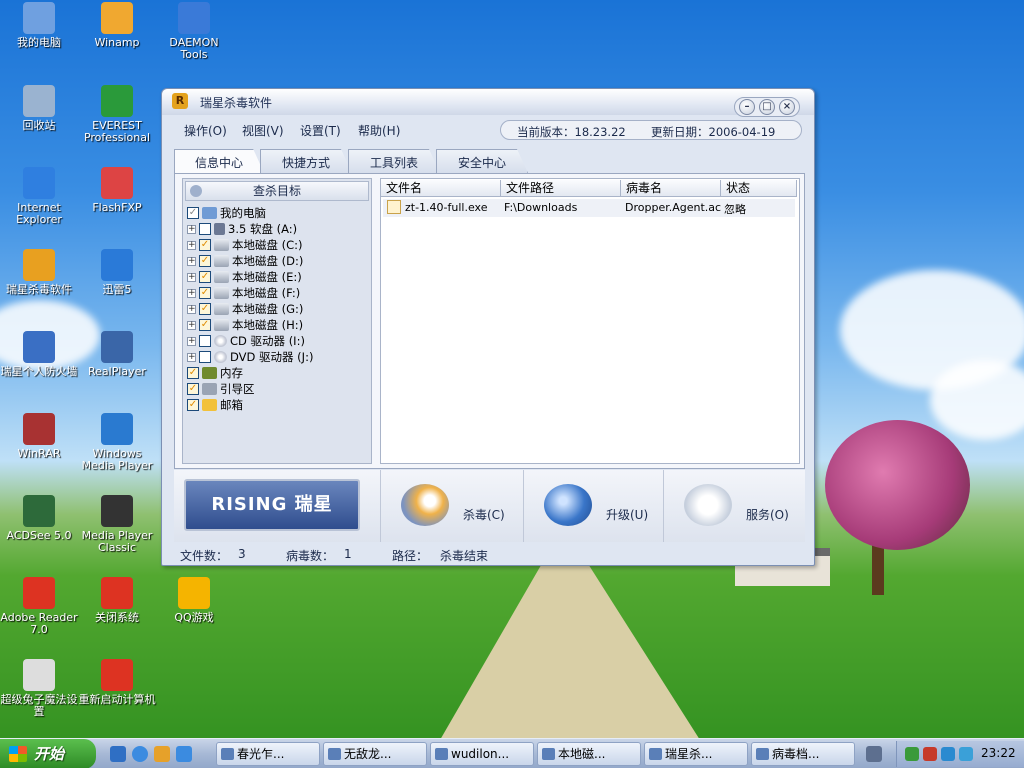  I want to click on tab-security-center: 安全中心, so click(482, 161).